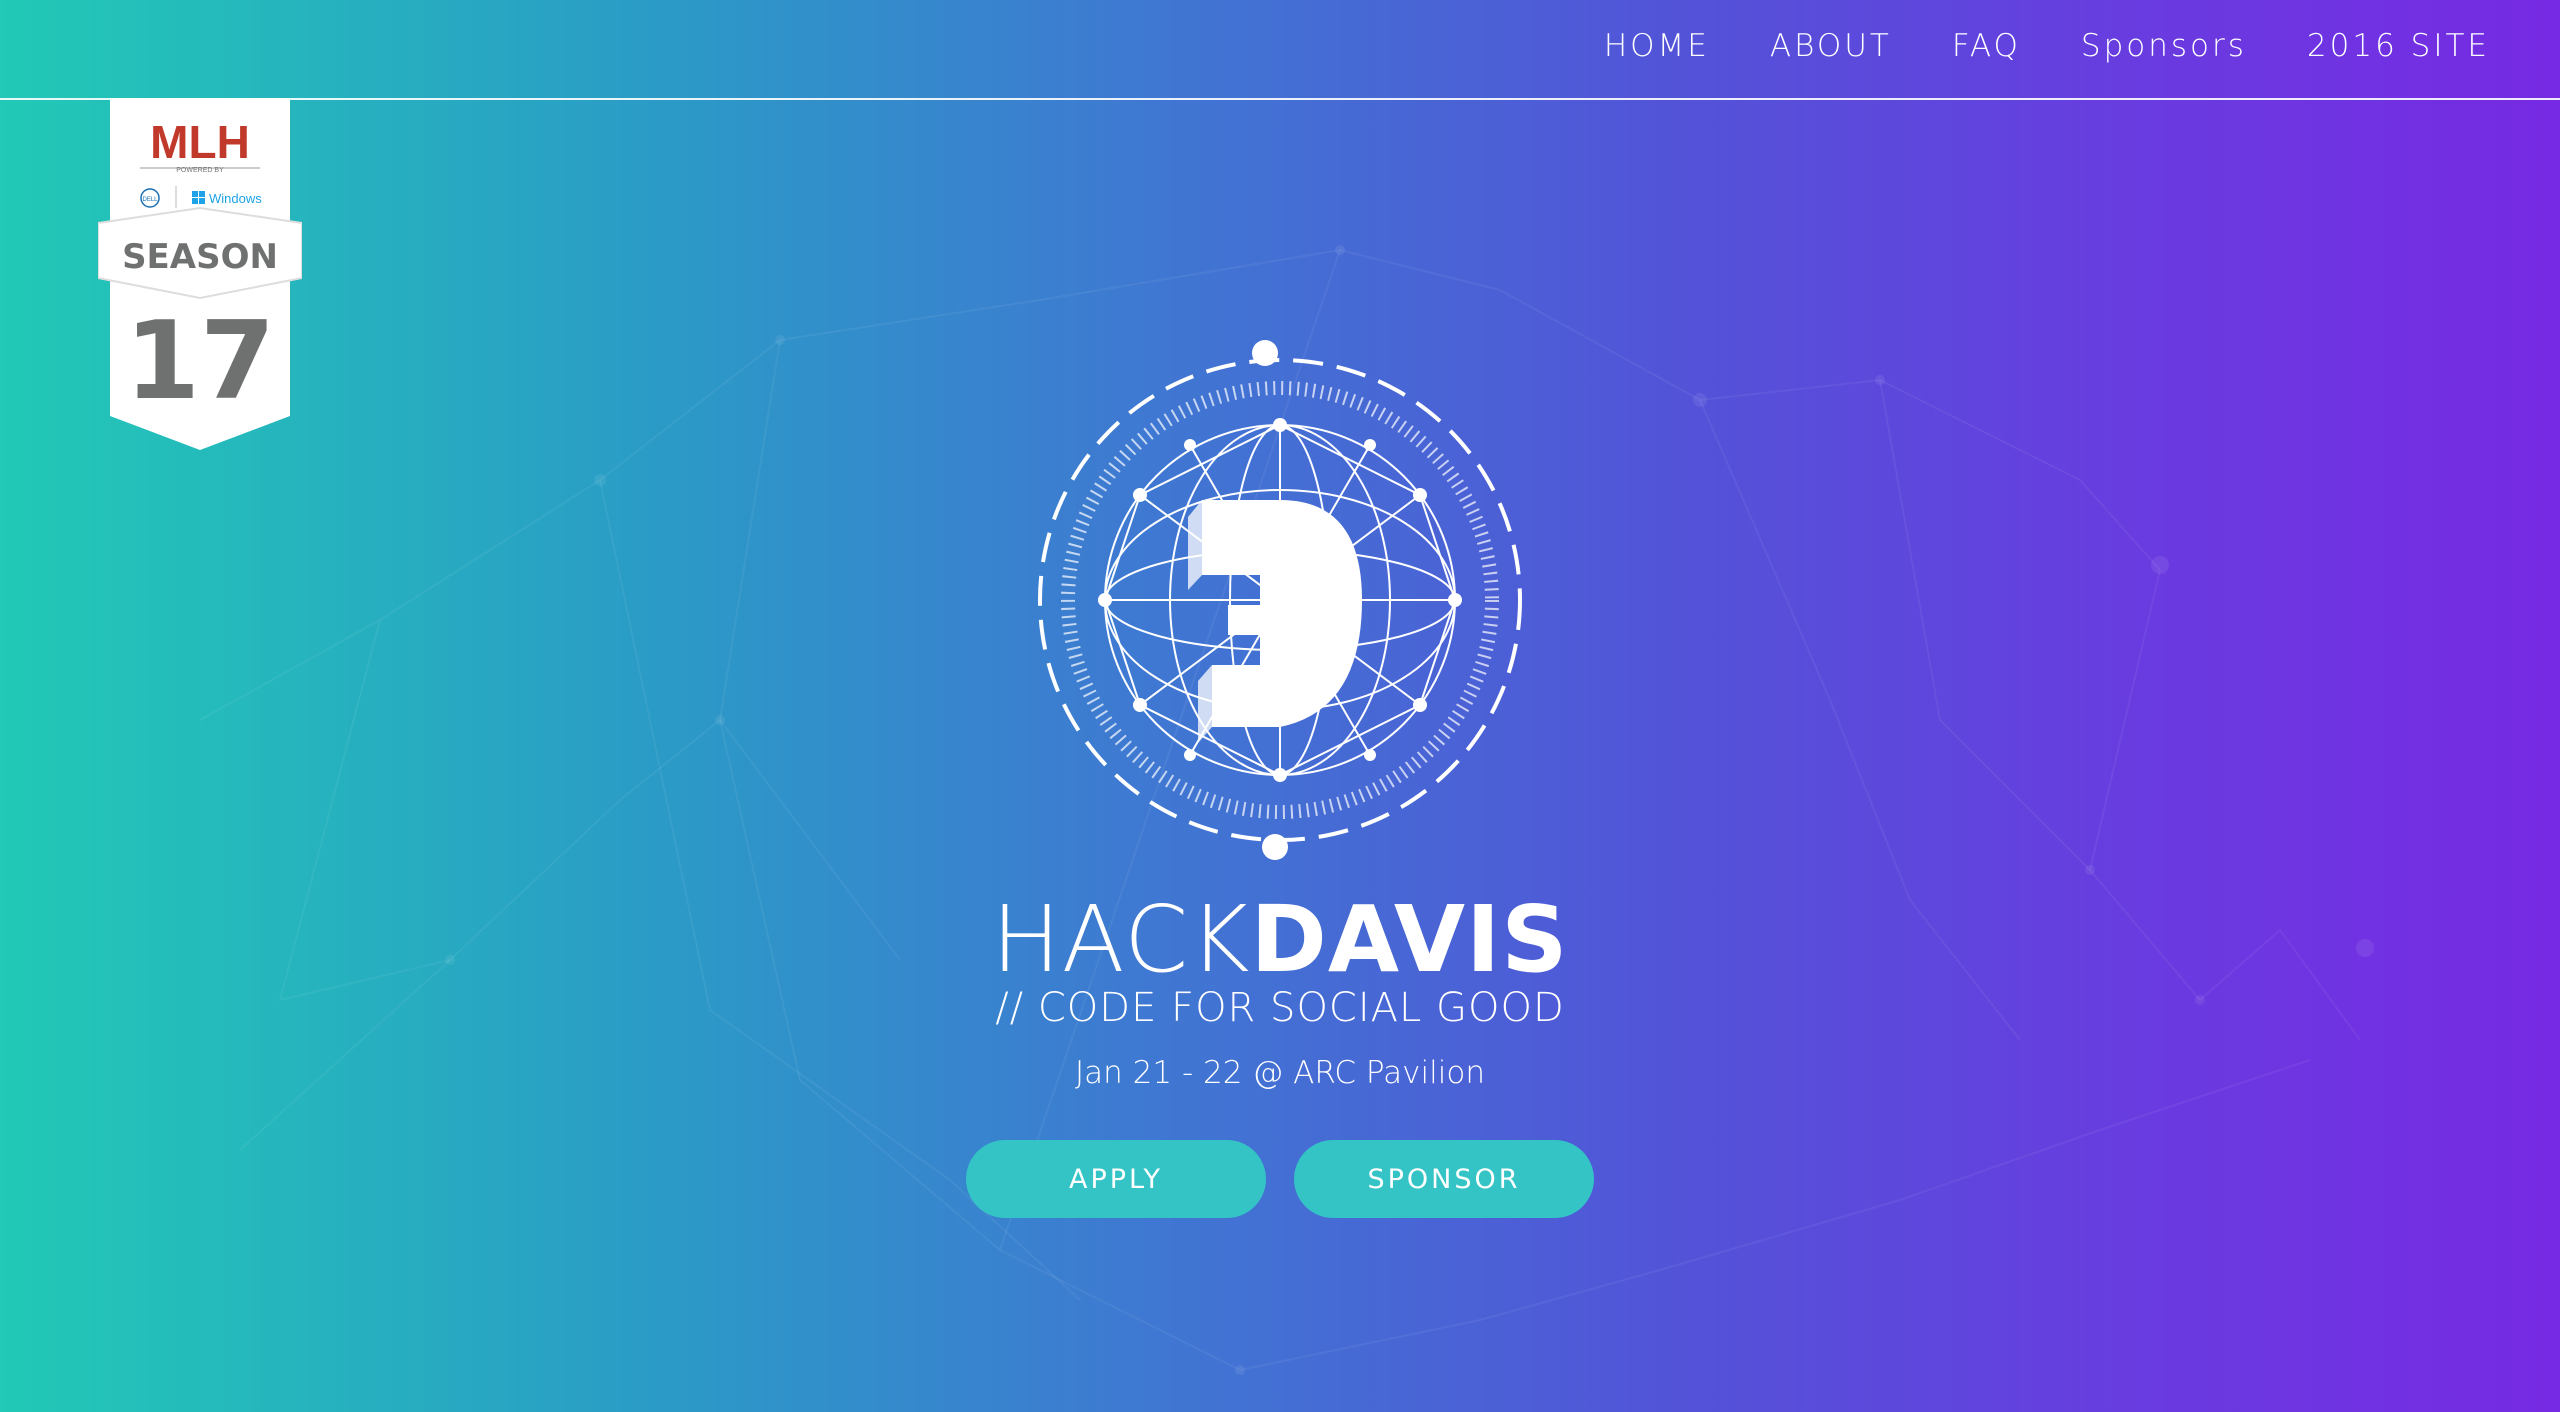 This screenshot has width=2560, height=1412. What do you see at coordinates (2164, 46) in the screenshot?
I see `nav-sponsors-link: Sponsors` at bounding box center [2164, 46].